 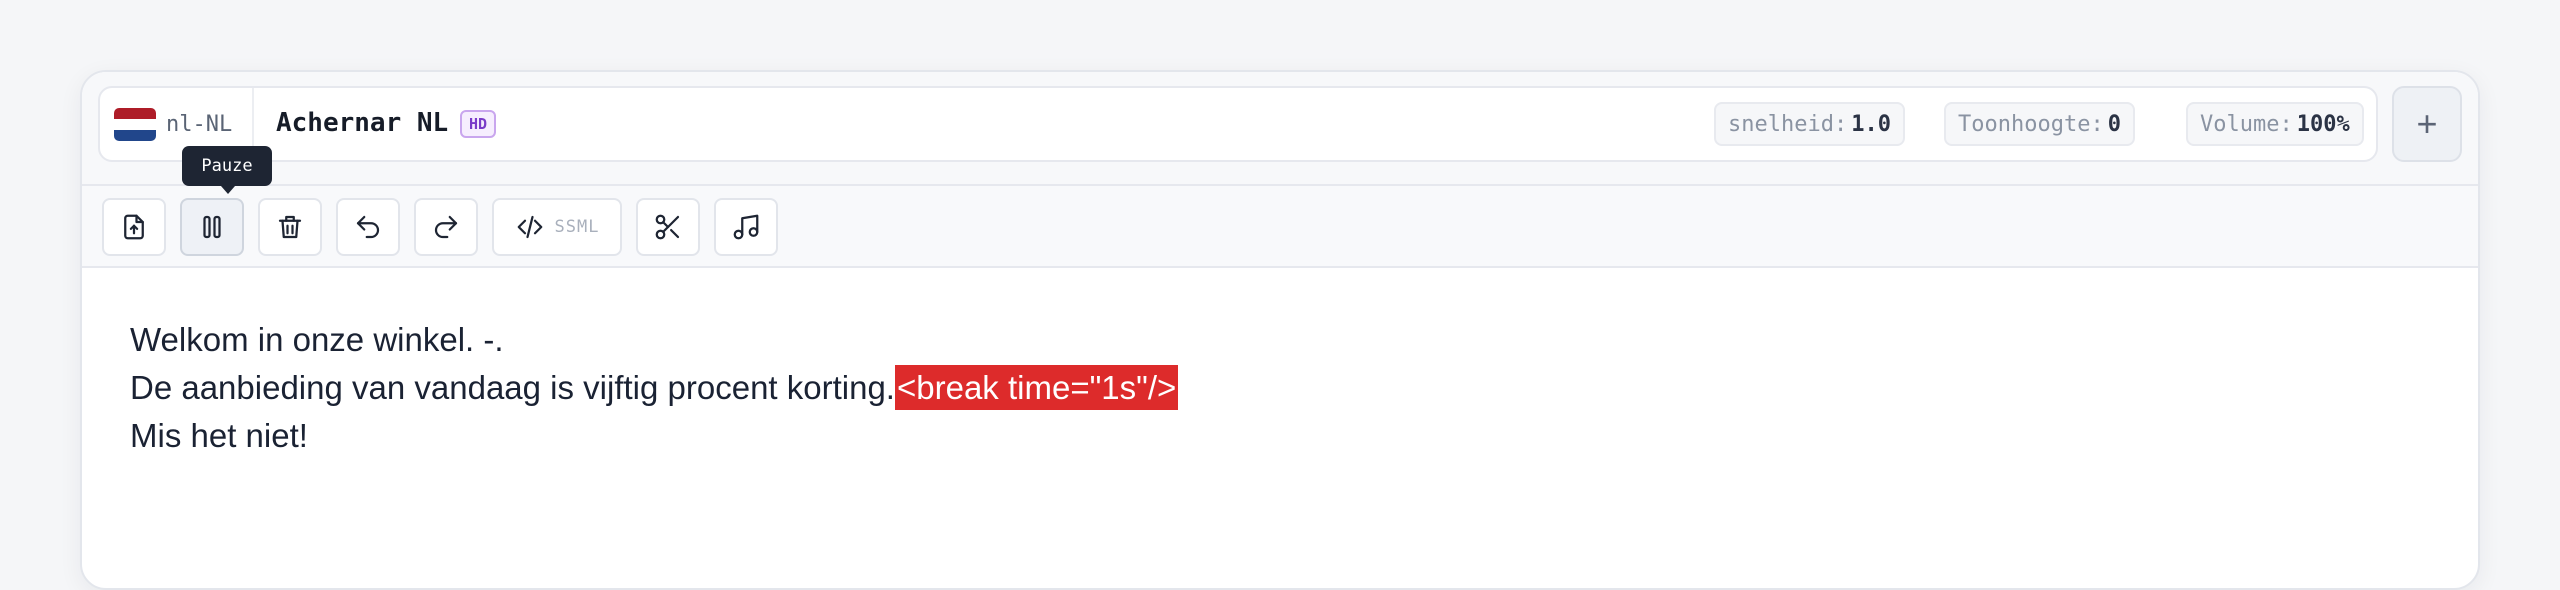 I want to click on scissors-icon, so click(x=667, y=227).